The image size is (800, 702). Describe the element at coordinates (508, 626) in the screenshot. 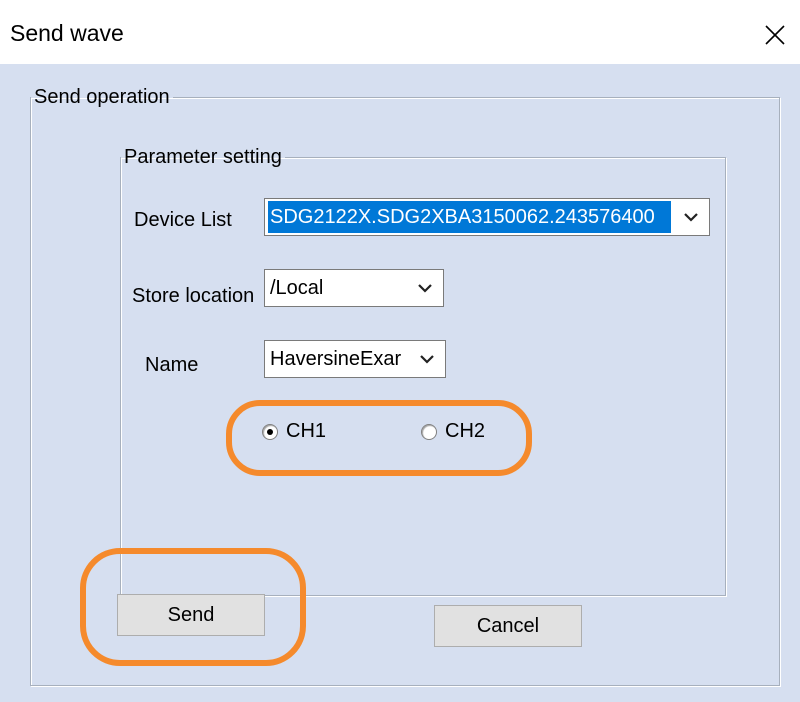

I see `cancel-button: Cancel` at that location.